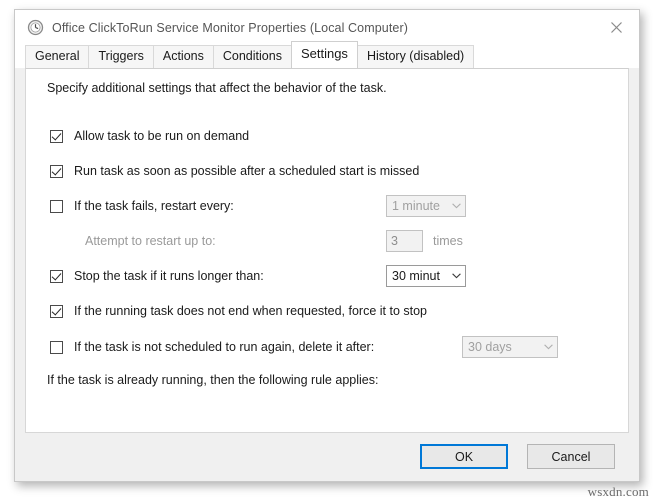 This screenshot has height=501, width=653. Describe the element at coordinates (56, 347) in the screenshot. I see `checkbox-delete-if-not-scheduled` at that location.